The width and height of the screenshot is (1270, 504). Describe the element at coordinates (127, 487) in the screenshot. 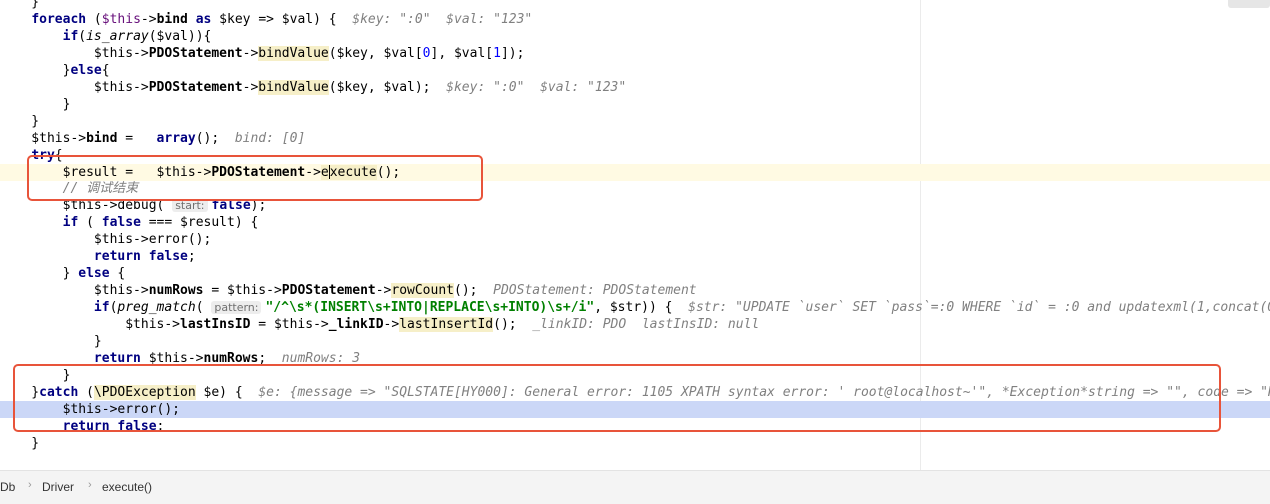

I see `breadcrumb-item-method: execute()` at that location.